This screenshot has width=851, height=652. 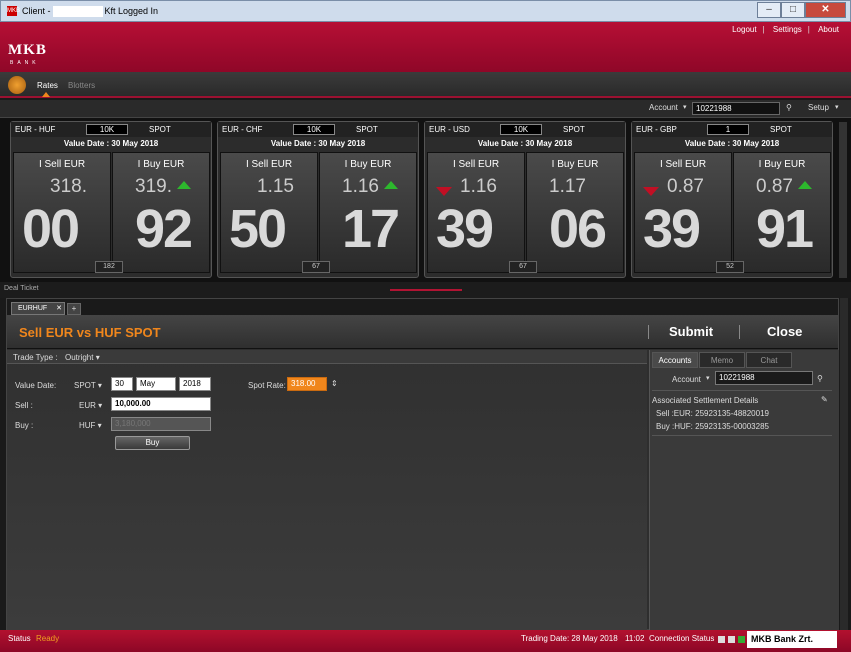 I want to click on buy-button: I Buy EUR 1.16 17, so click(x=368, y=212).